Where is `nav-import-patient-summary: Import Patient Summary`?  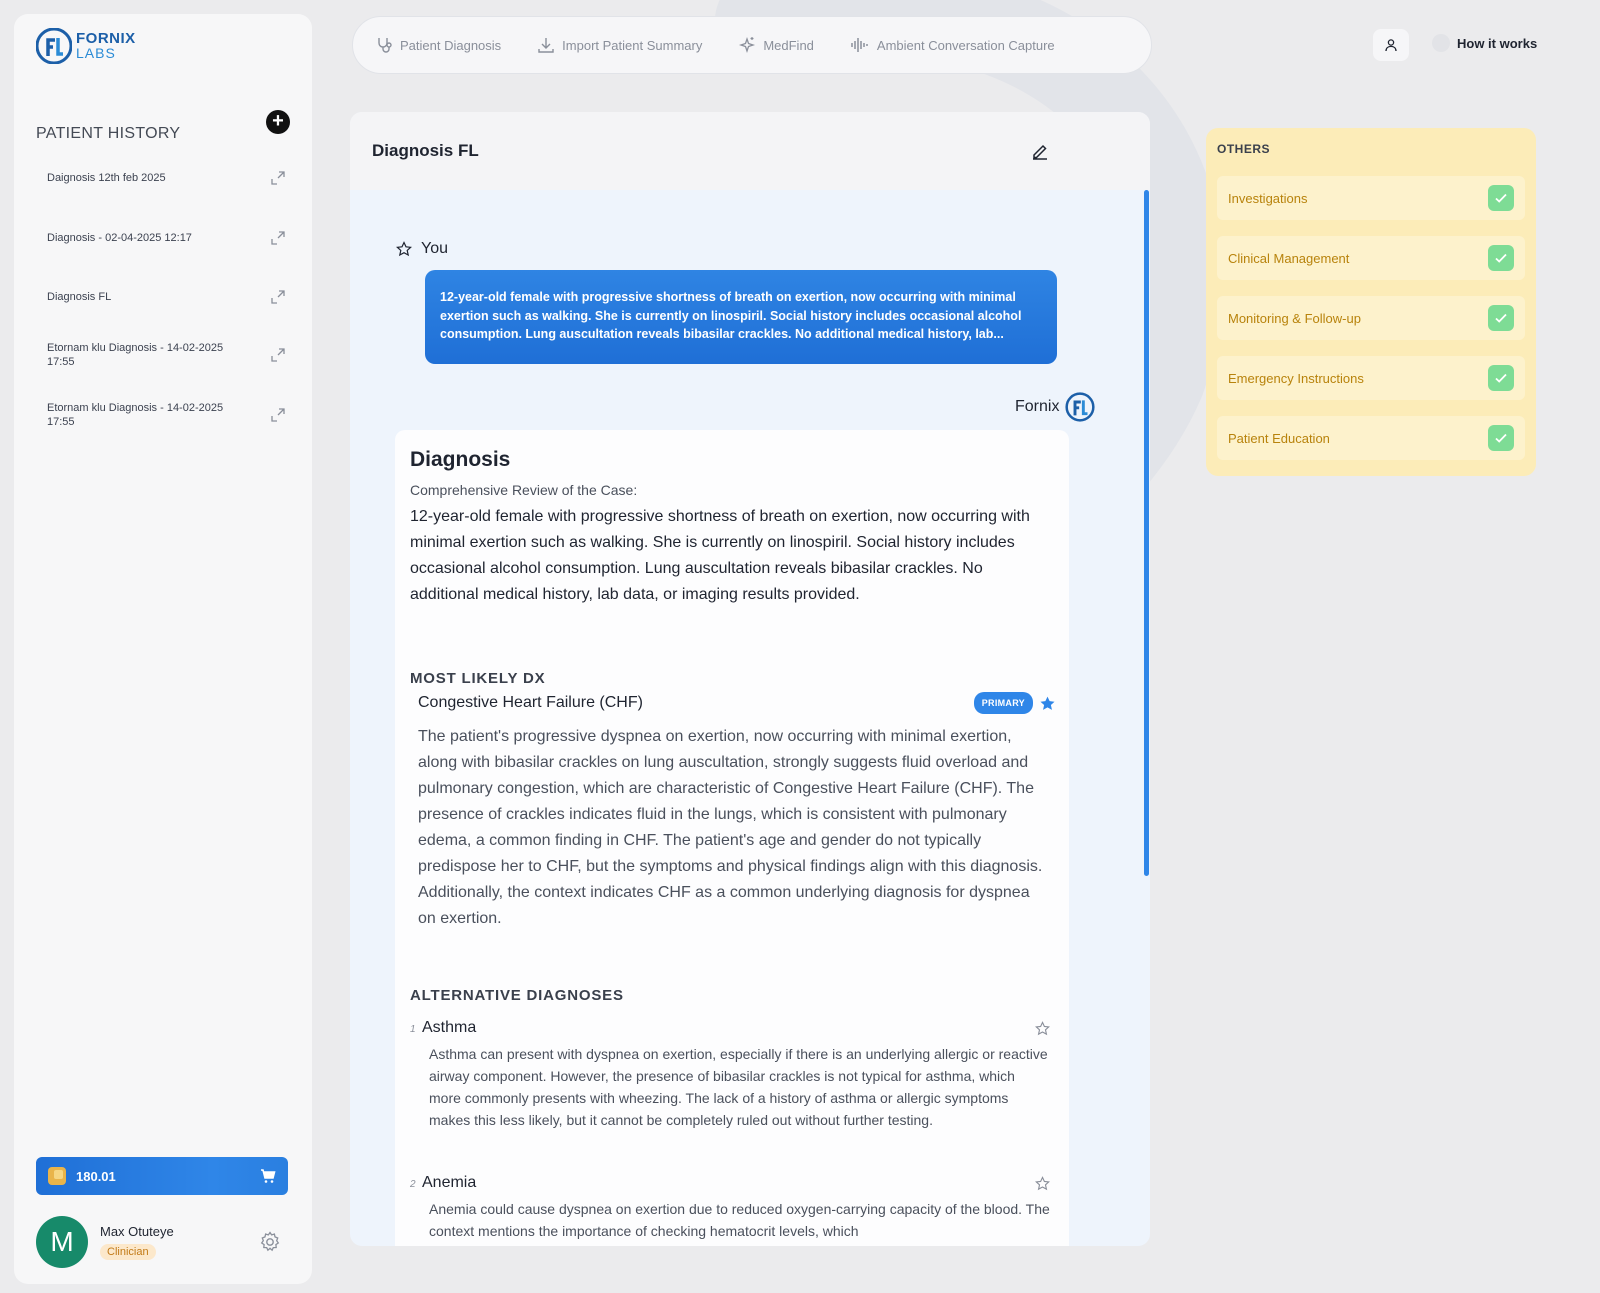
nav-import-patient-summary: Import Patient Summary is located at coordinates (619, 45).